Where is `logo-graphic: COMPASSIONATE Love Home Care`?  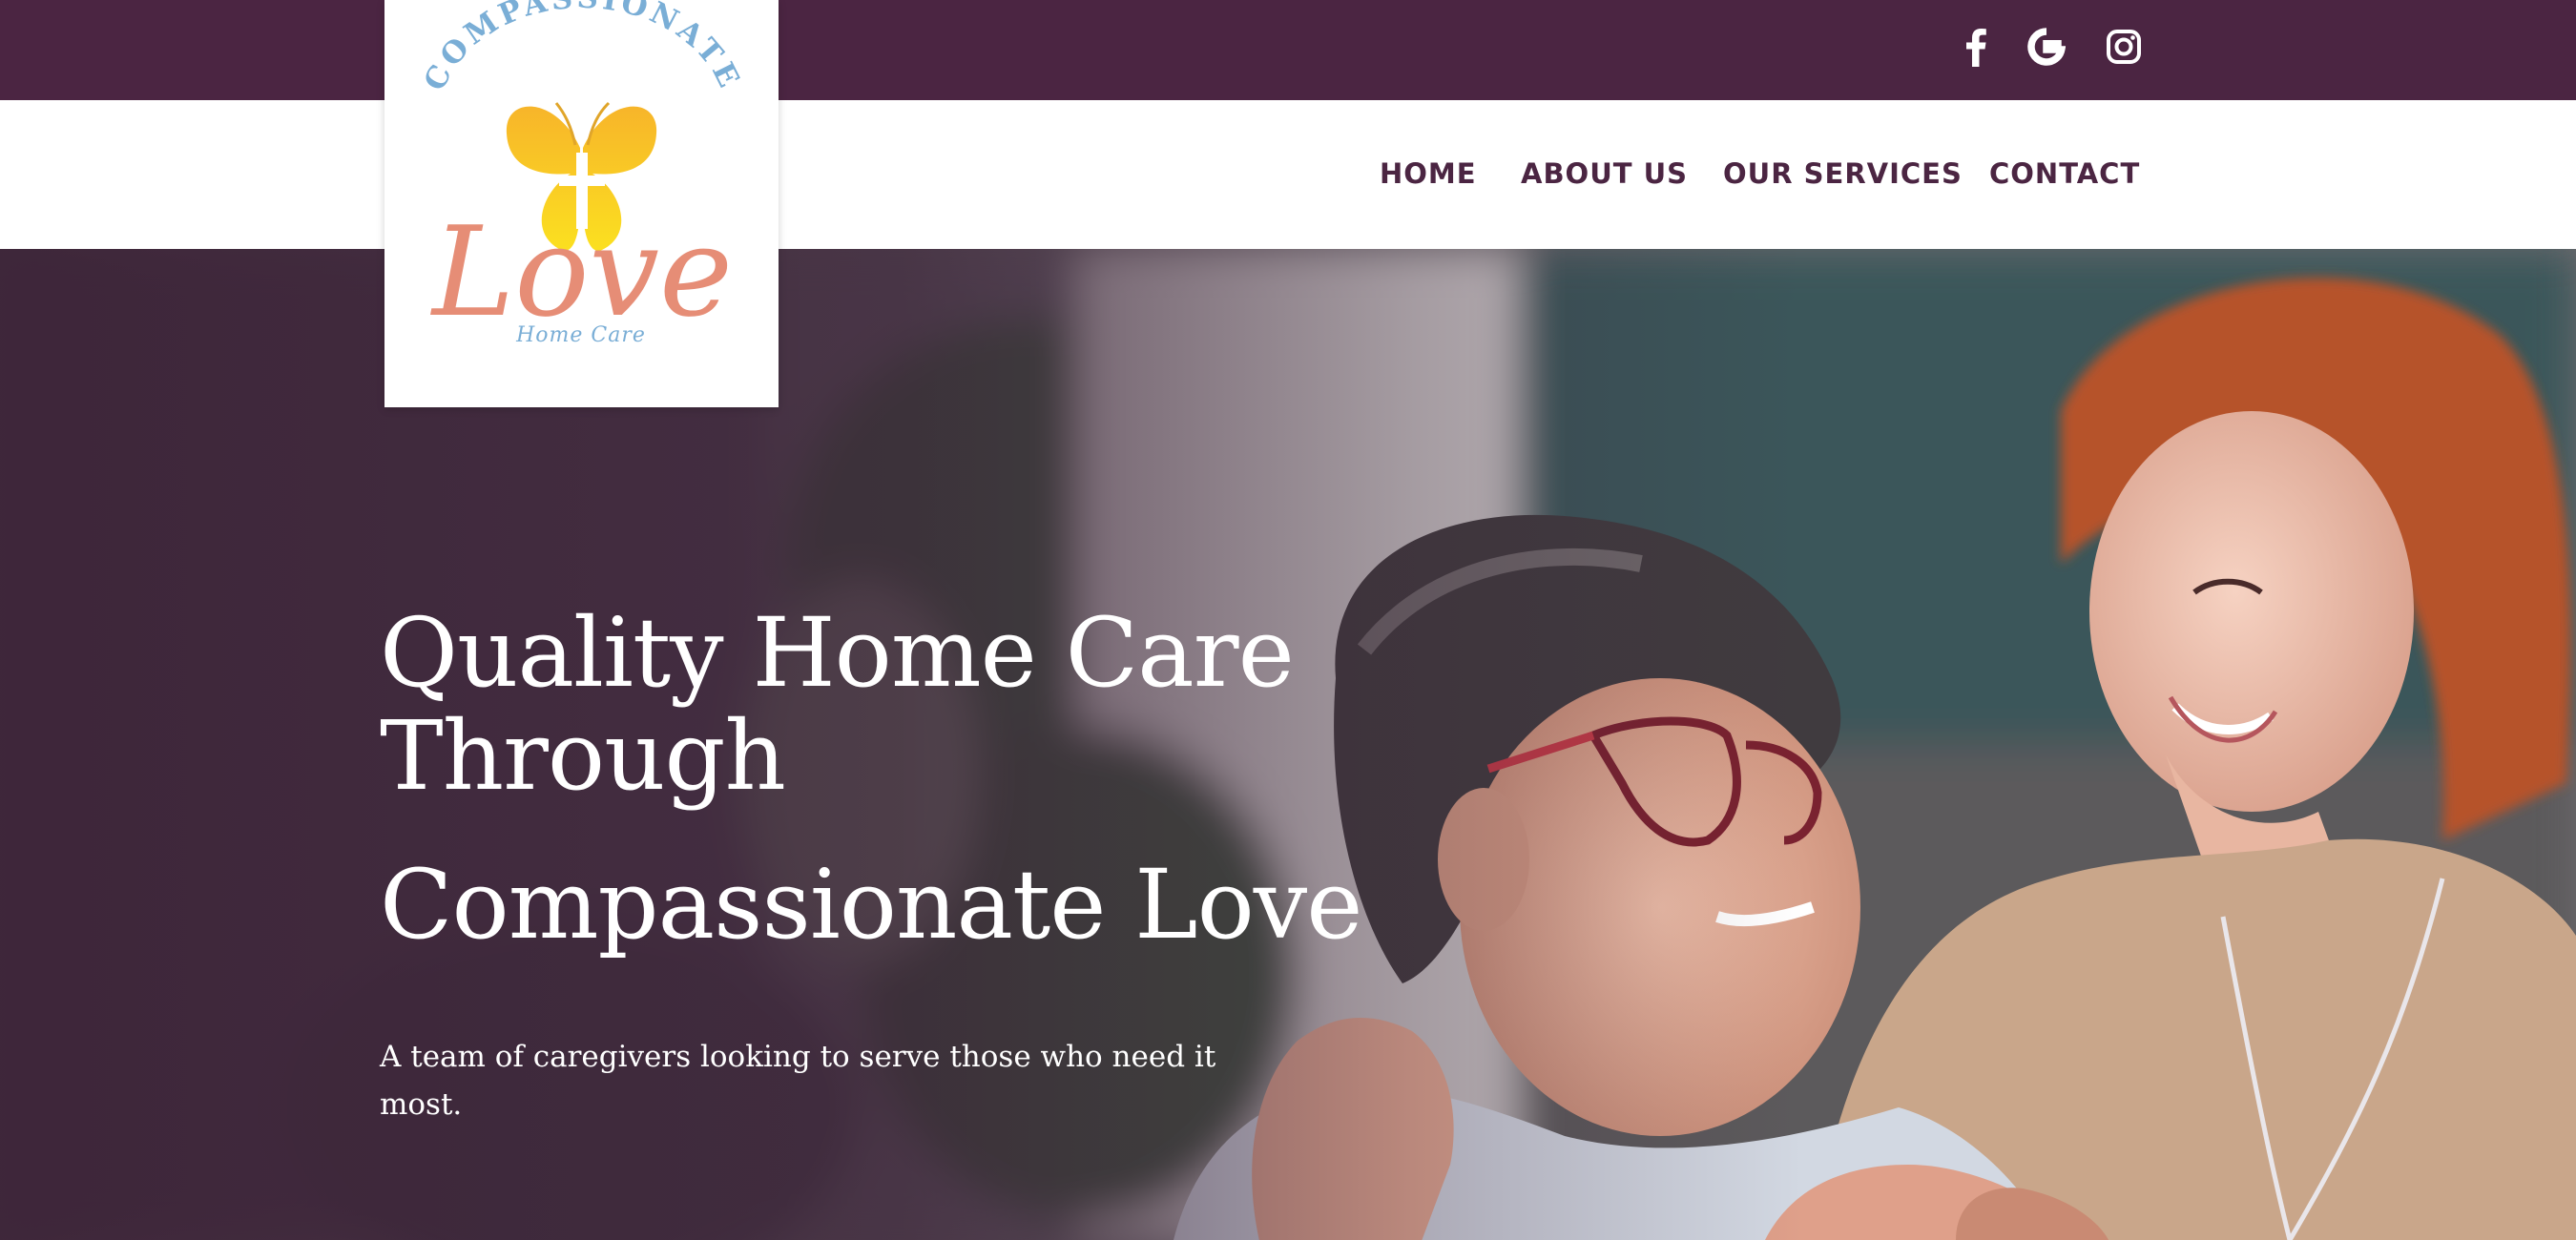
logo-graphic: COMPASSIONATE Love Home Care is located at coordinates (583, 173).